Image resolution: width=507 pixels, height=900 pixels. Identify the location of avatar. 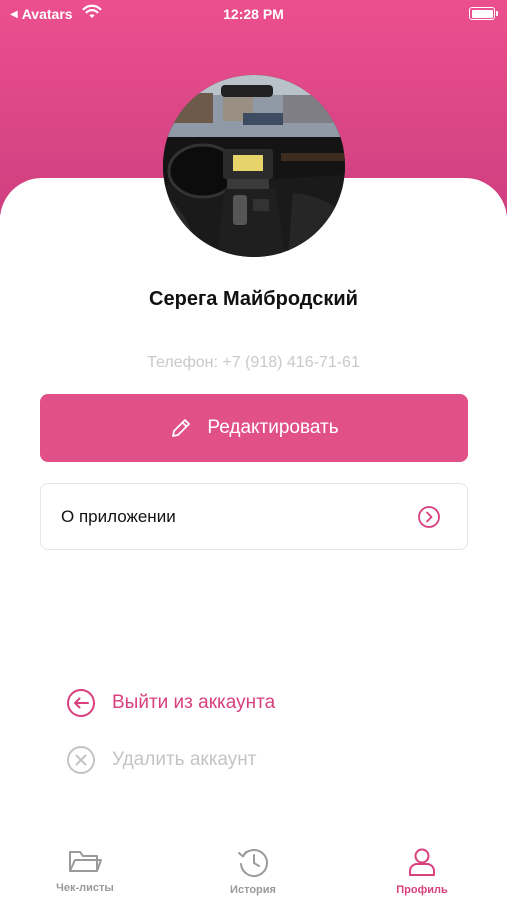
(254, 166).